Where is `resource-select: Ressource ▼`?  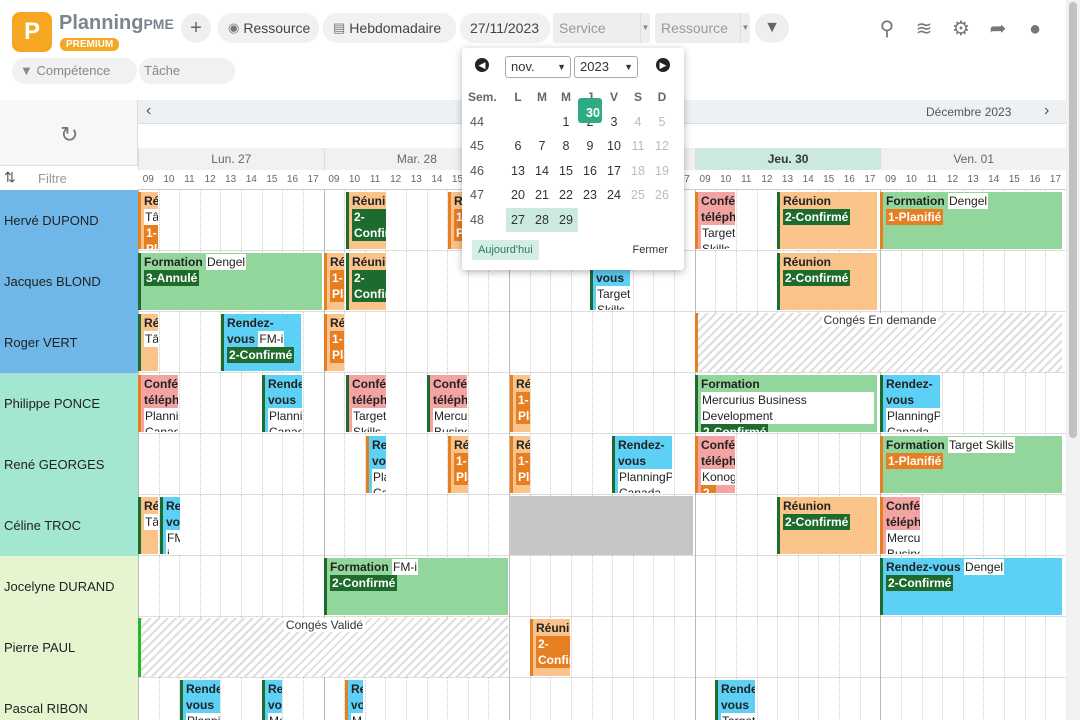
resource-select: Ressource ▼ is located at coordinates (702, 28).